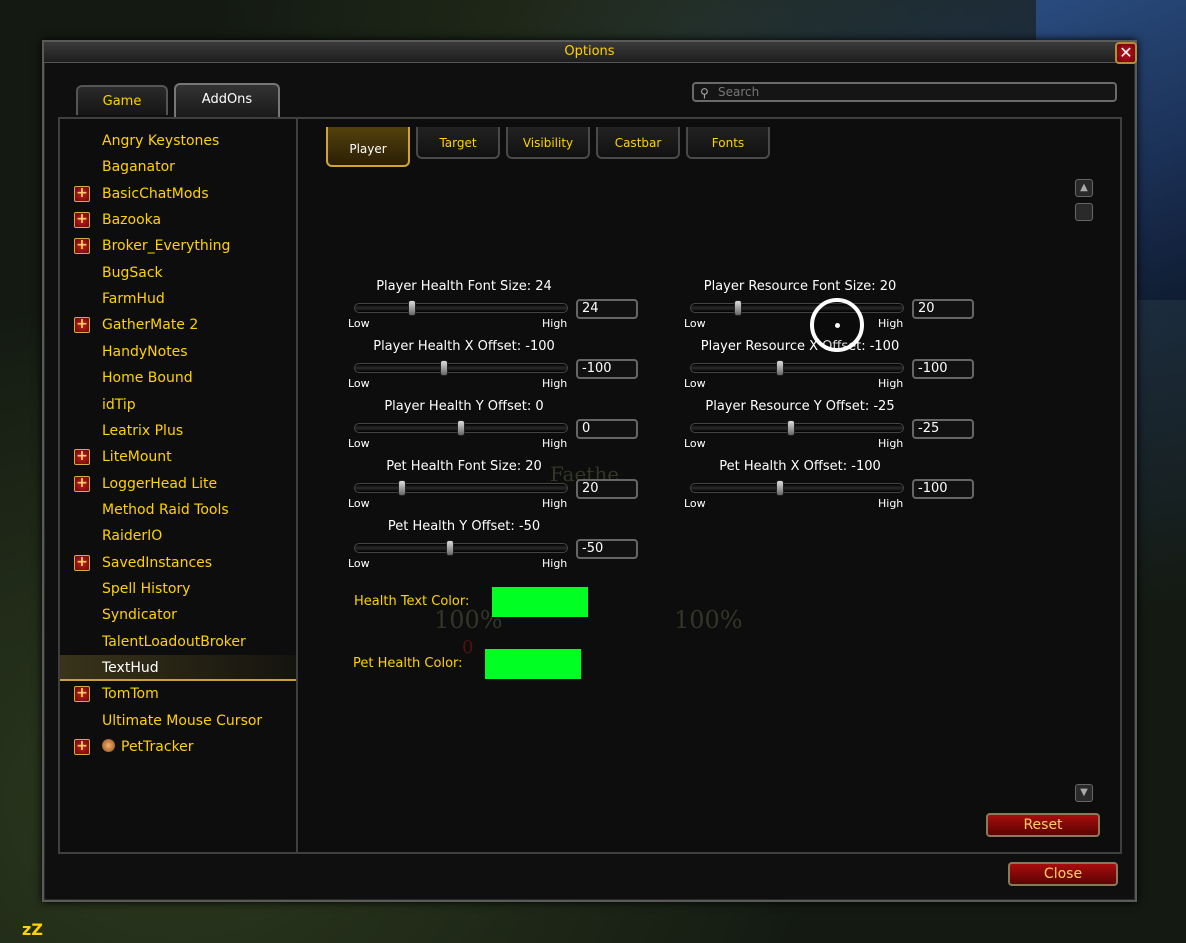 This screenshot has width=1186, height=943. Describe the element at coordinates (468, 647) in the screenshot. I see `bg-zero: 0` at that location.